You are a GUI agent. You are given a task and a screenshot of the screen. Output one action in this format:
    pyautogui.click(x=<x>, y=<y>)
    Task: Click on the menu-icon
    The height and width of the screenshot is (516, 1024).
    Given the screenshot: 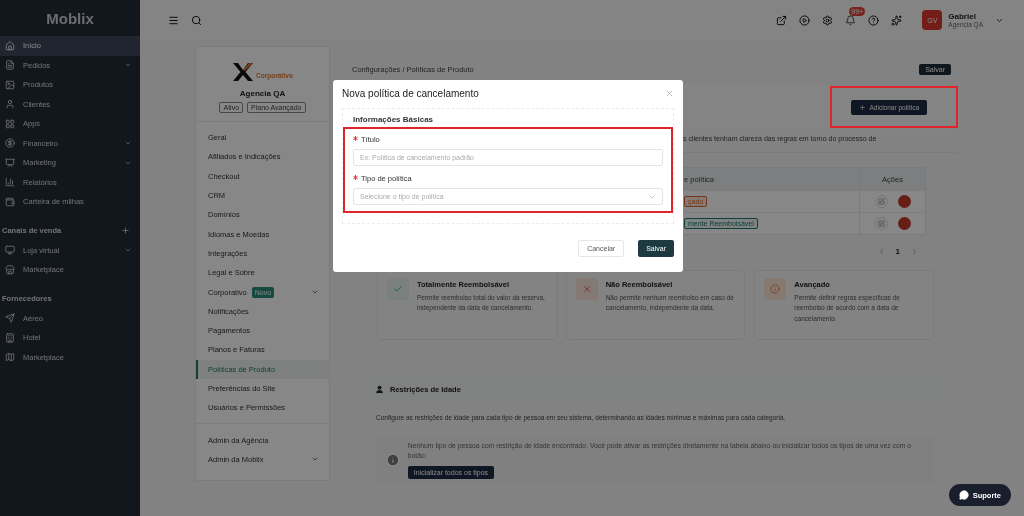 What is the action you would take?
    pyautogui.click(x=173, y=20)
    